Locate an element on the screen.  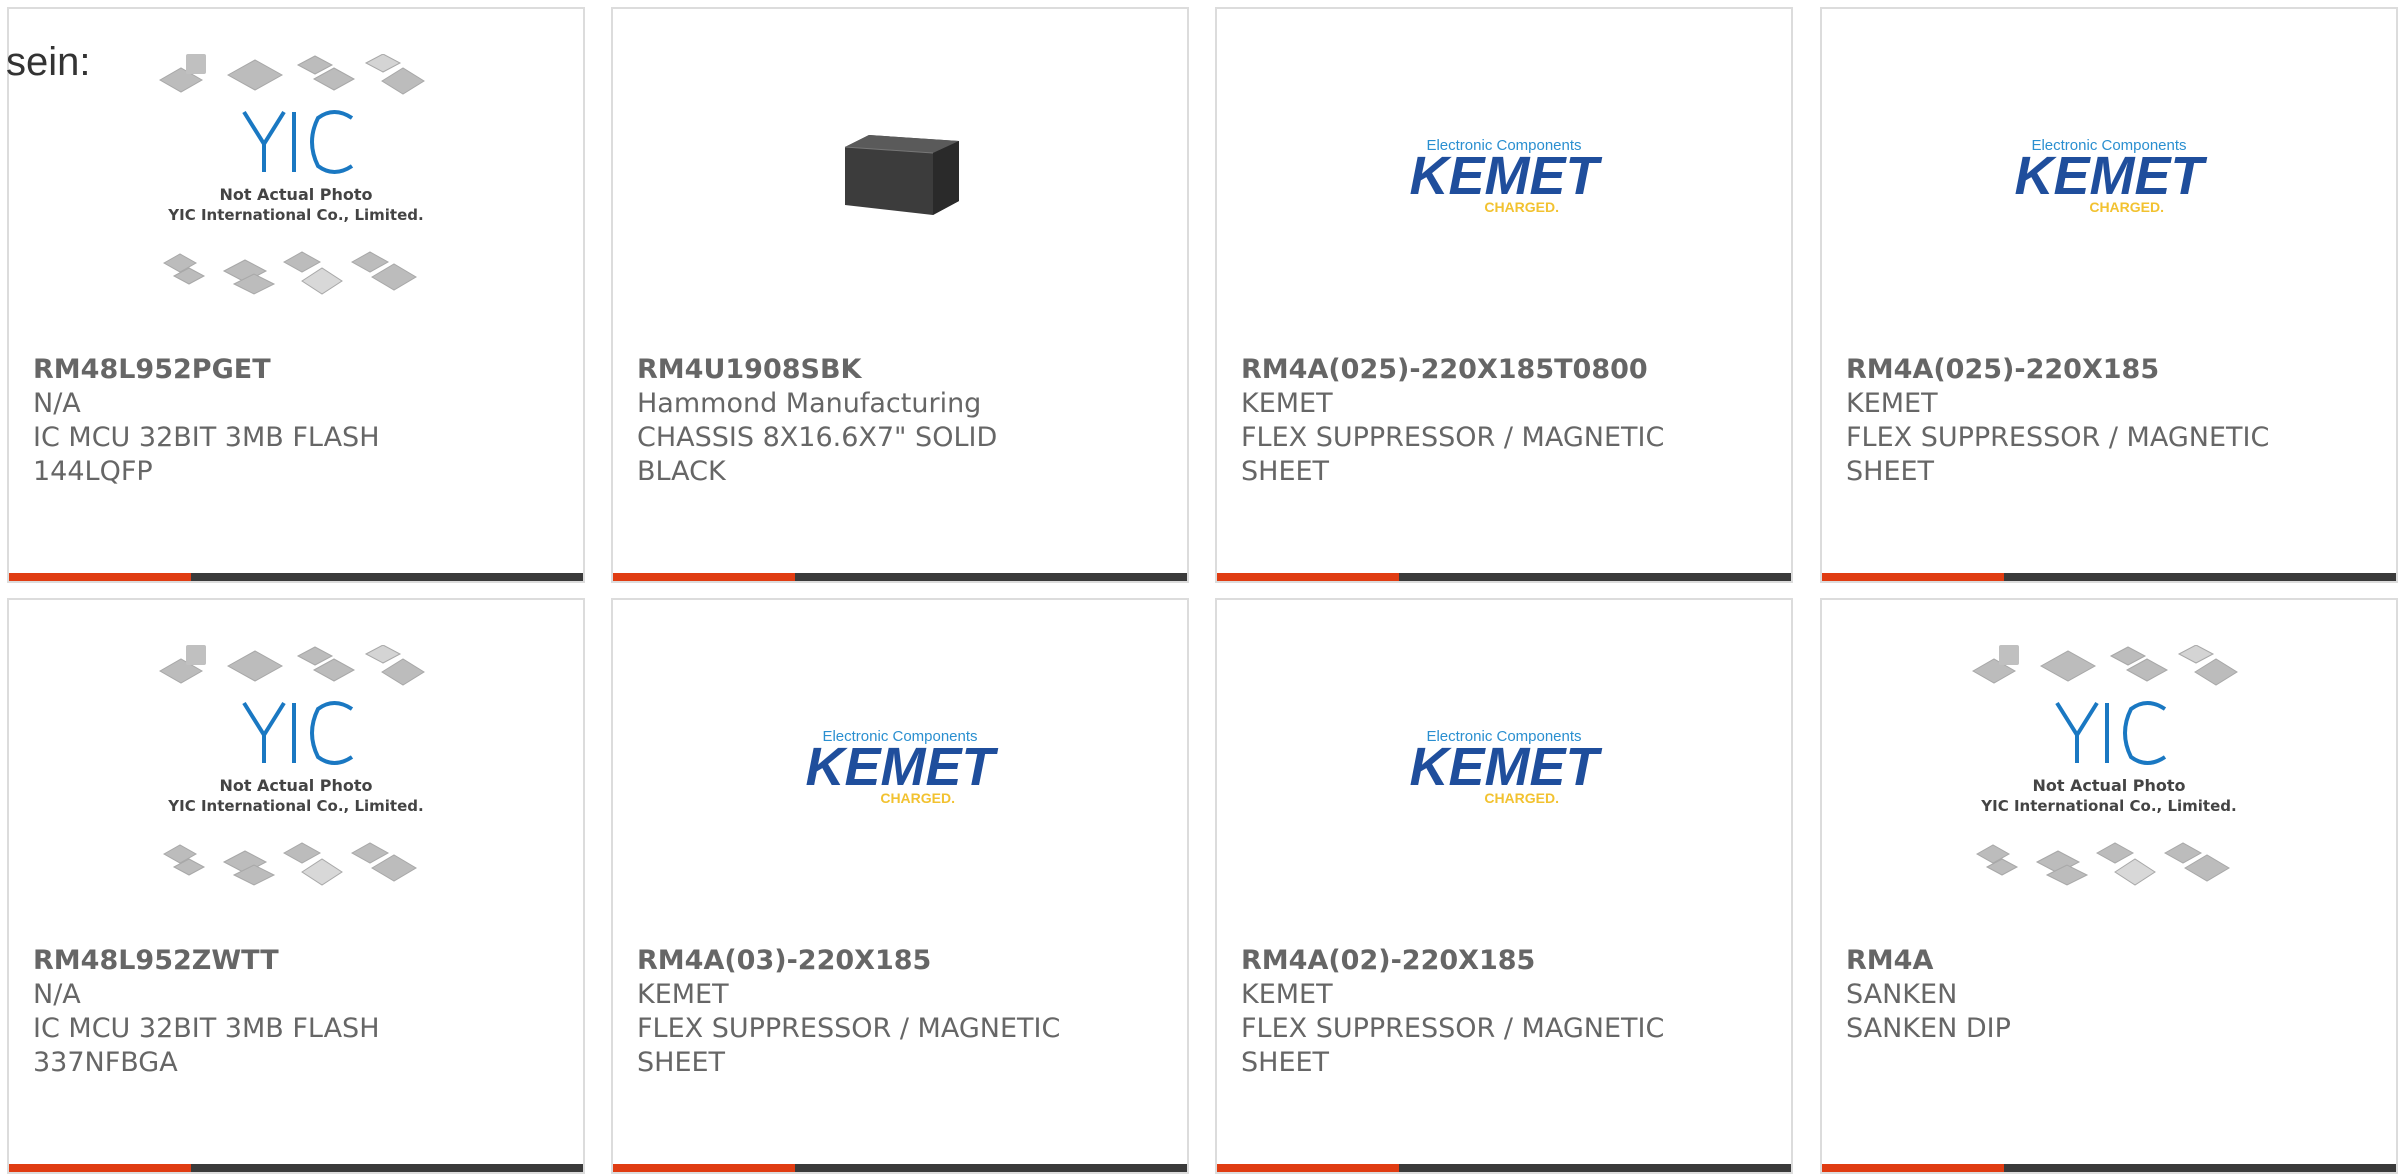
part-number-link: RM4A is located at coordinates (2111, 961).